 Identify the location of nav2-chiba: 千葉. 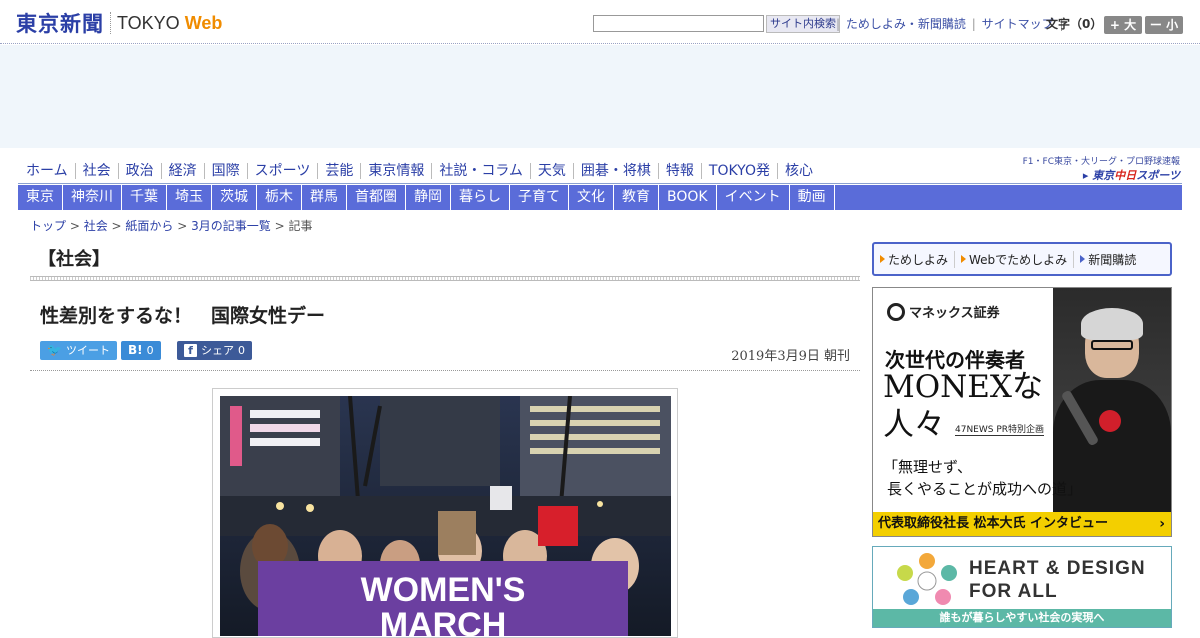
(144, 197).